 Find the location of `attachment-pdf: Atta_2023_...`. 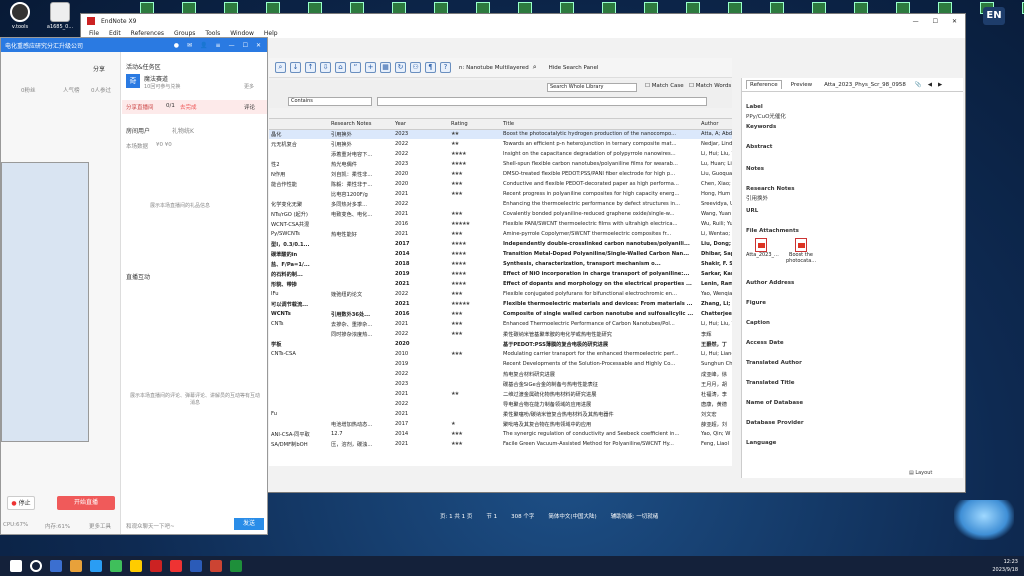

attachment-pdf: Atta_2023_... is located at coordinates (762, 248).